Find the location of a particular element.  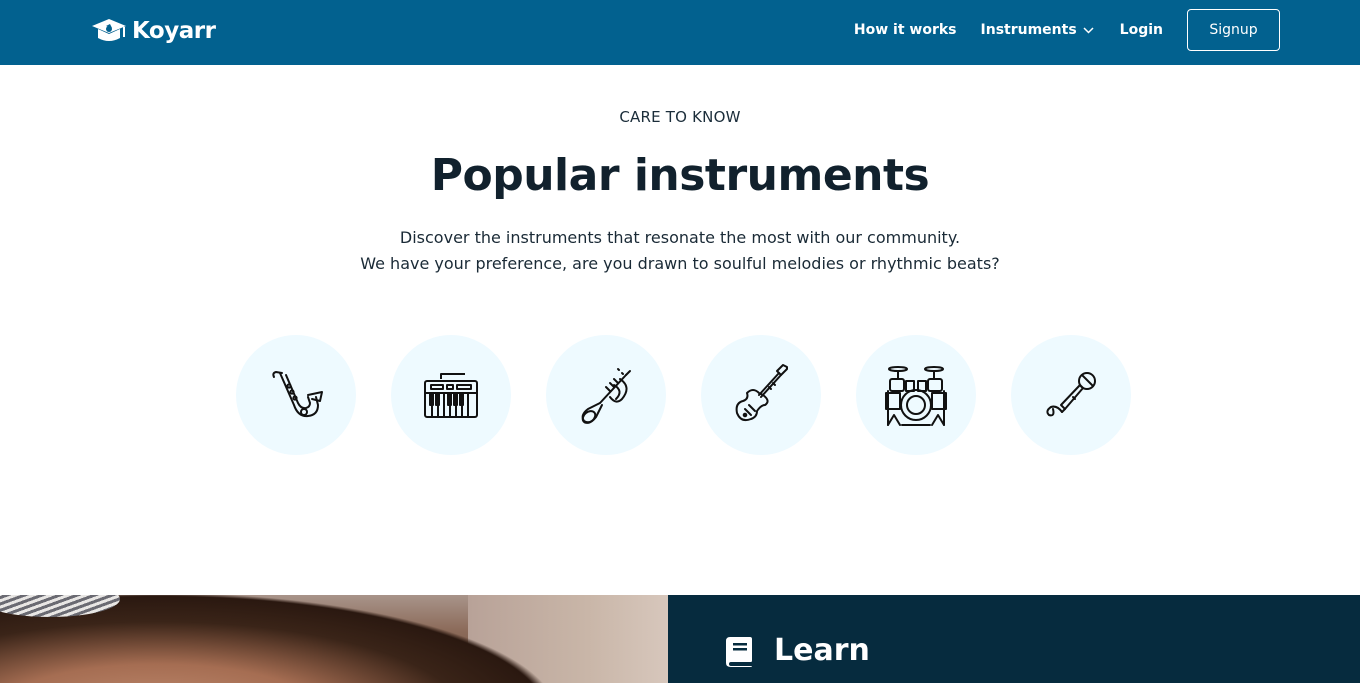

microphone-icon is located at coordinates (1071, 394).